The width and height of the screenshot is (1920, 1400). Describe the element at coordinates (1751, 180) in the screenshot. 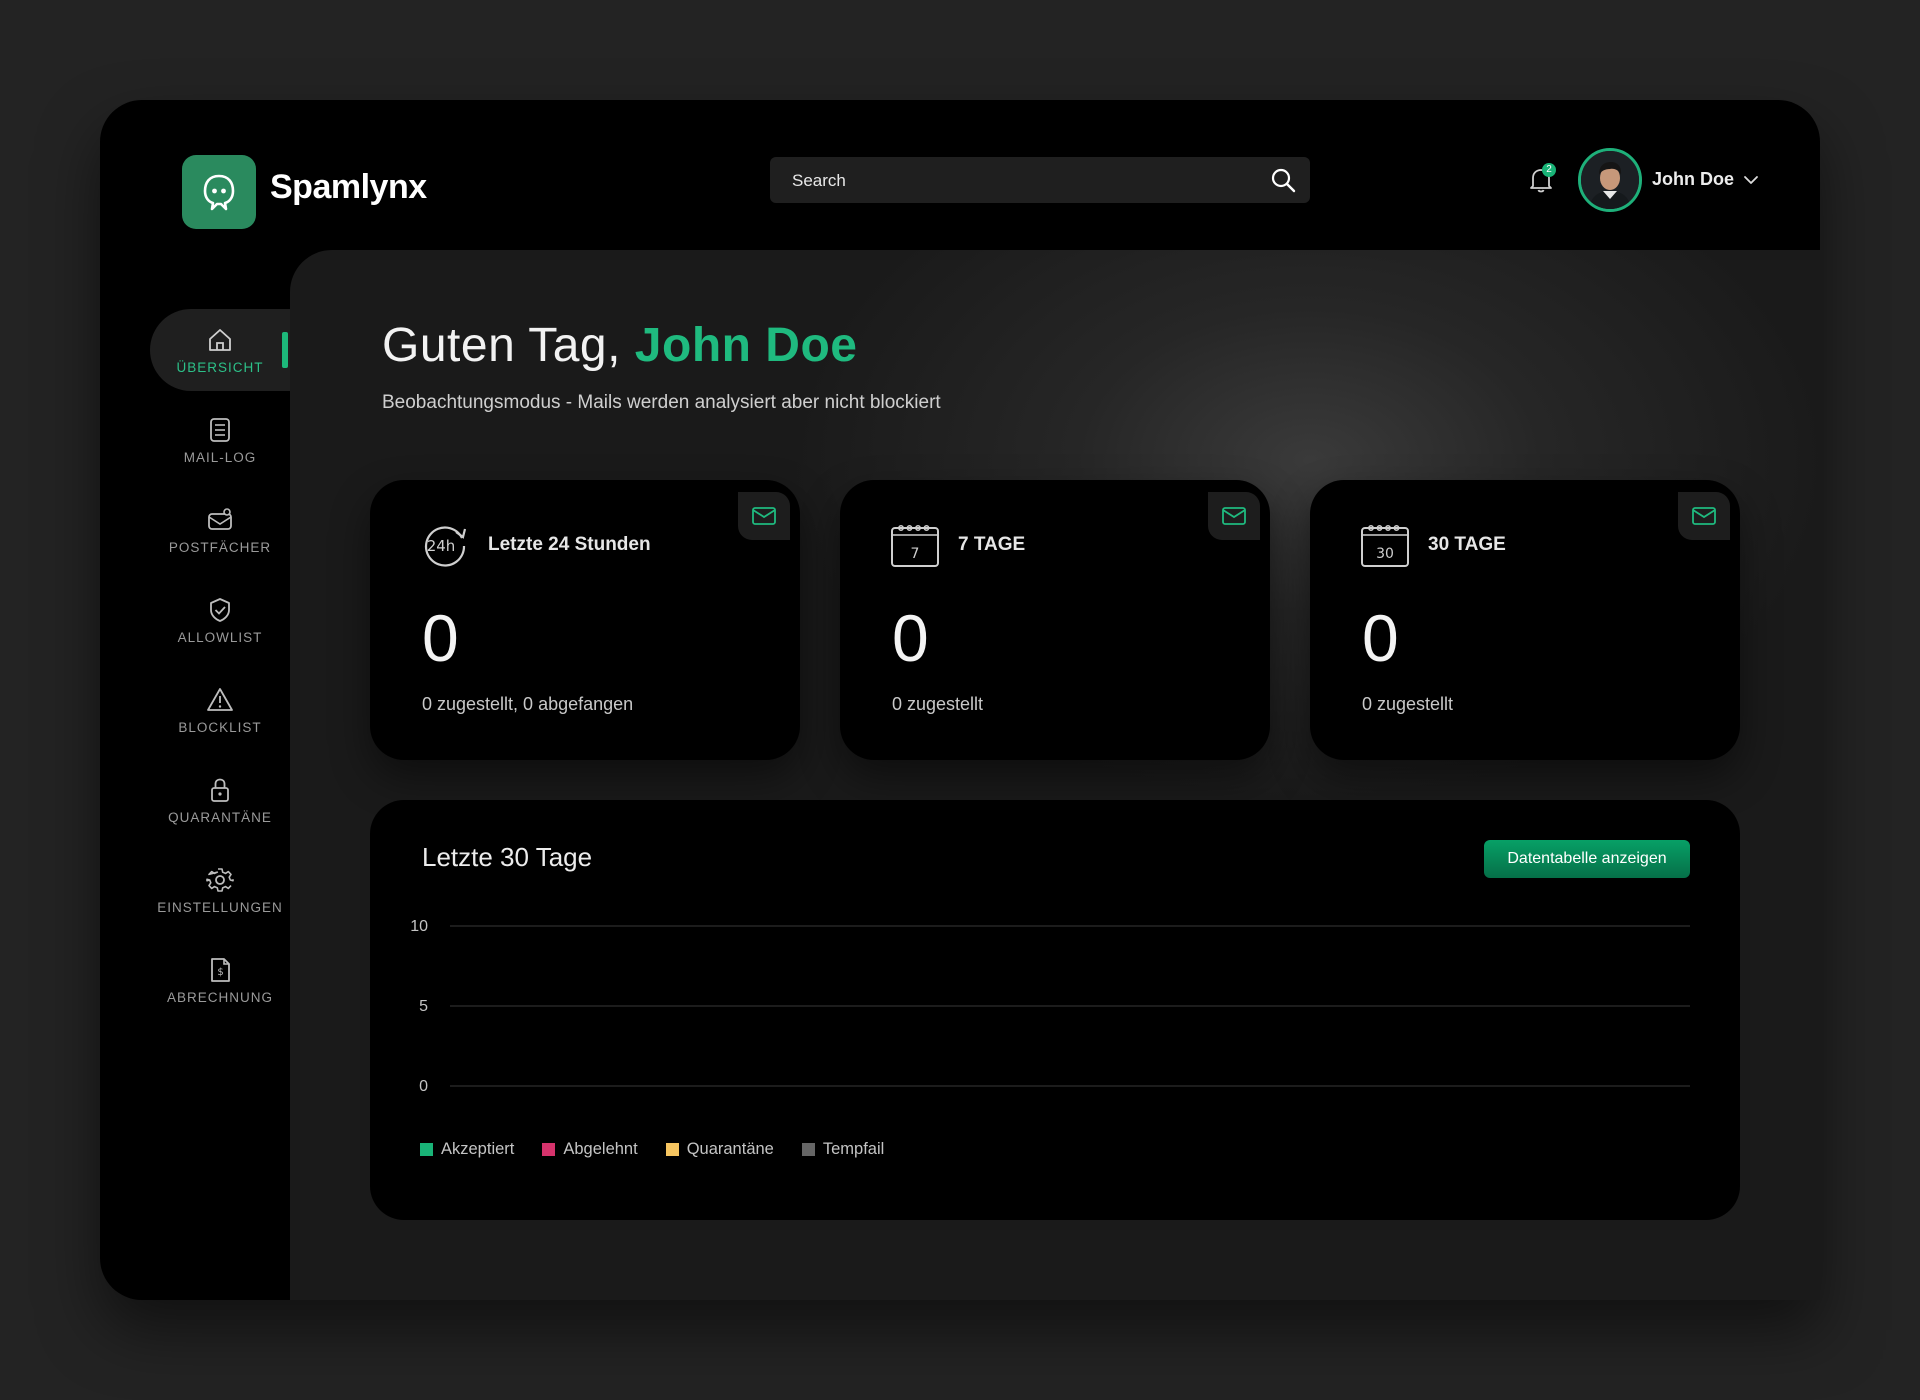

I see `chevron-down-icon` at that location.